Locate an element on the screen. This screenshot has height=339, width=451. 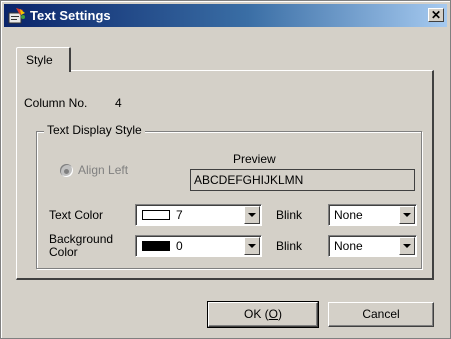
ok-button-label: OK (O) is located at coordinates (262, 314).